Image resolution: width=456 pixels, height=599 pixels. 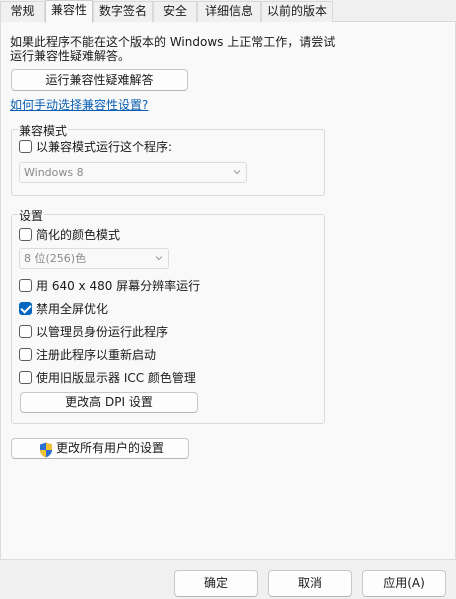 I want to click on run-troubleshooter-button: 运行兼容性疑难解答, so click(x=99, y=80).